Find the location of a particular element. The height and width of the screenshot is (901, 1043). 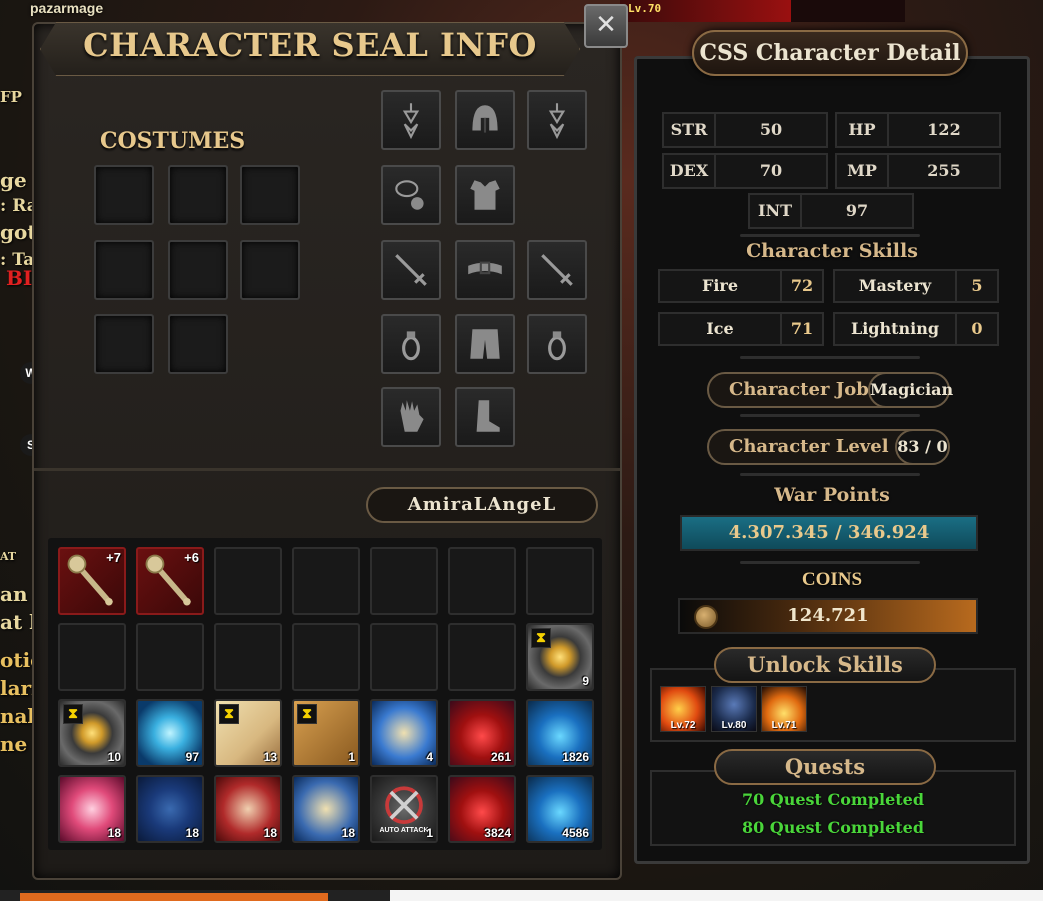

weapon-slot-left is located at coordinates (411, 270).